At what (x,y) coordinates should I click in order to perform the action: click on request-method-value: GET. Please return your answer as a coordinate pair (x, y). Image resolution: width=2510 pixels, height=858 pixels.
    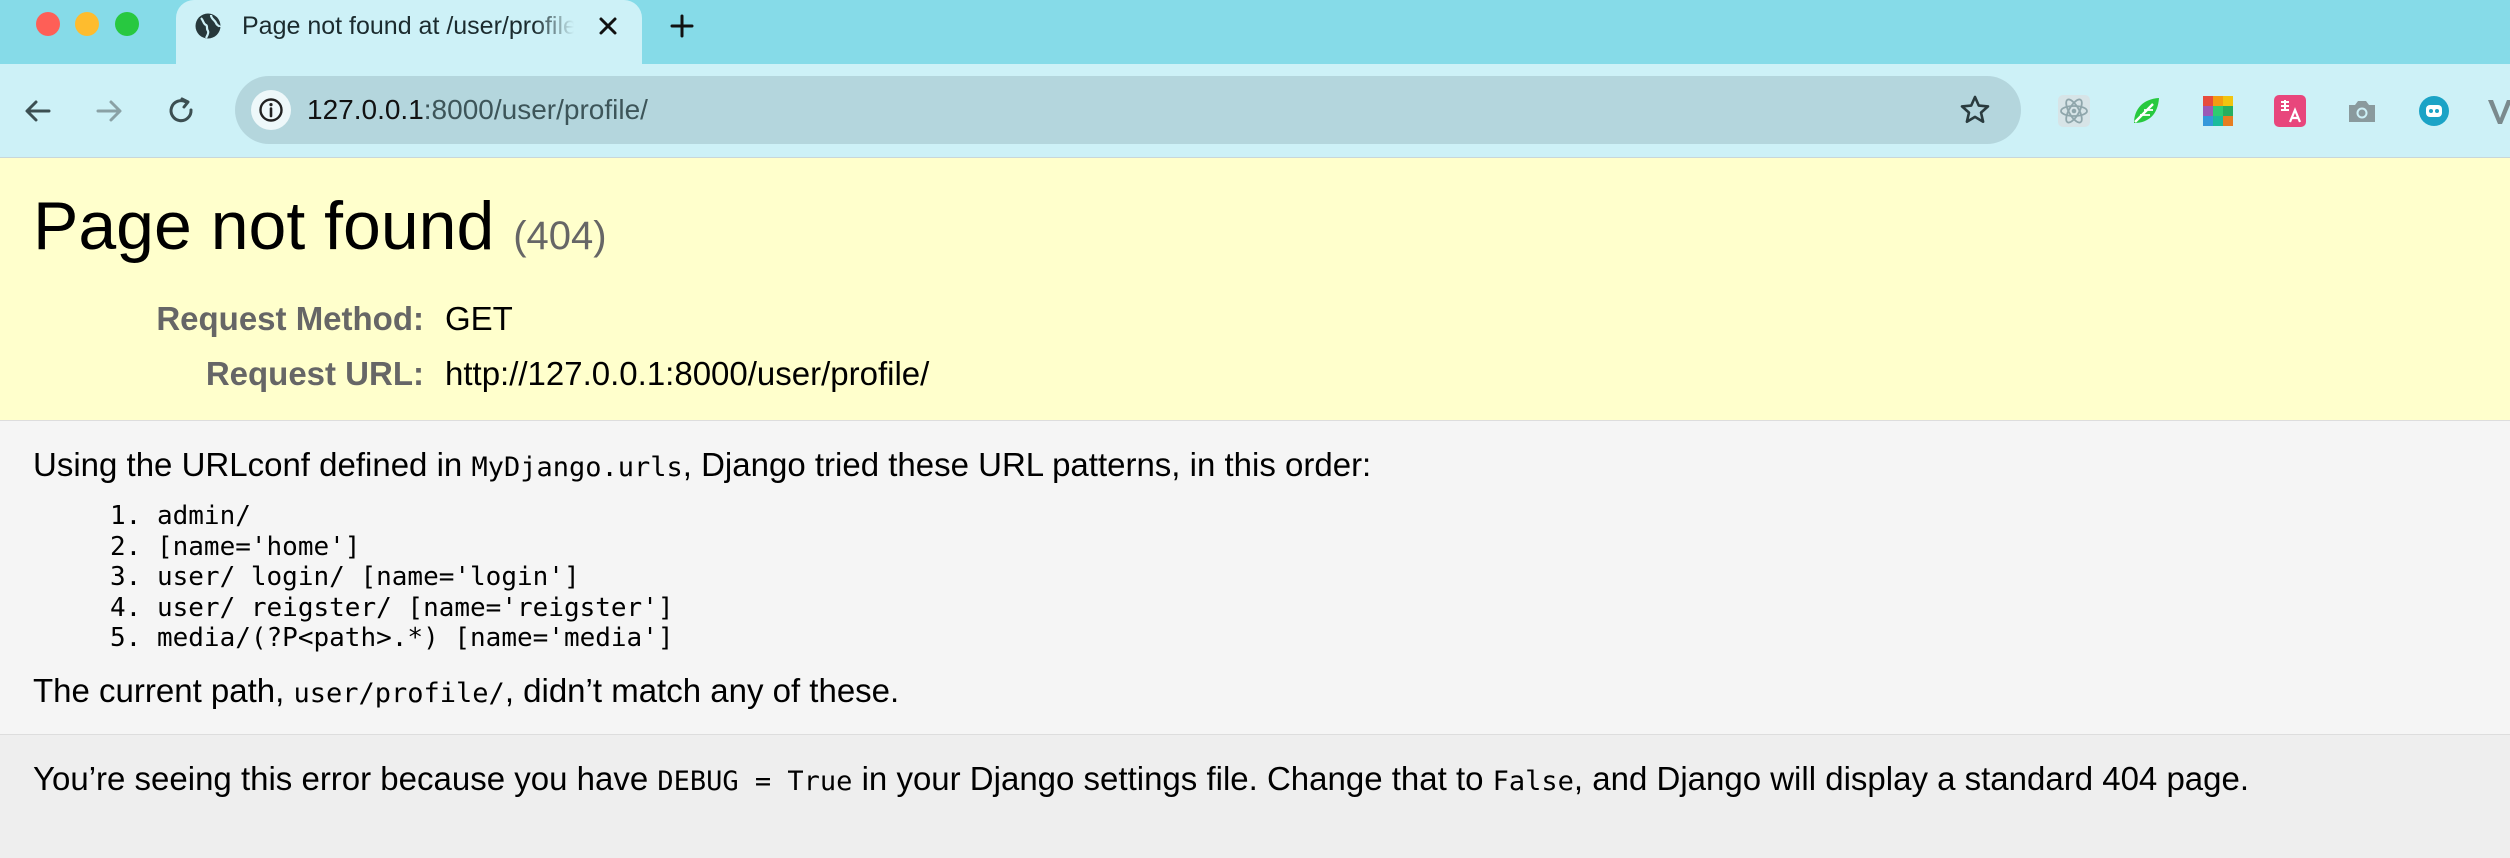
    Looking at the image, I should click on (479, 318).